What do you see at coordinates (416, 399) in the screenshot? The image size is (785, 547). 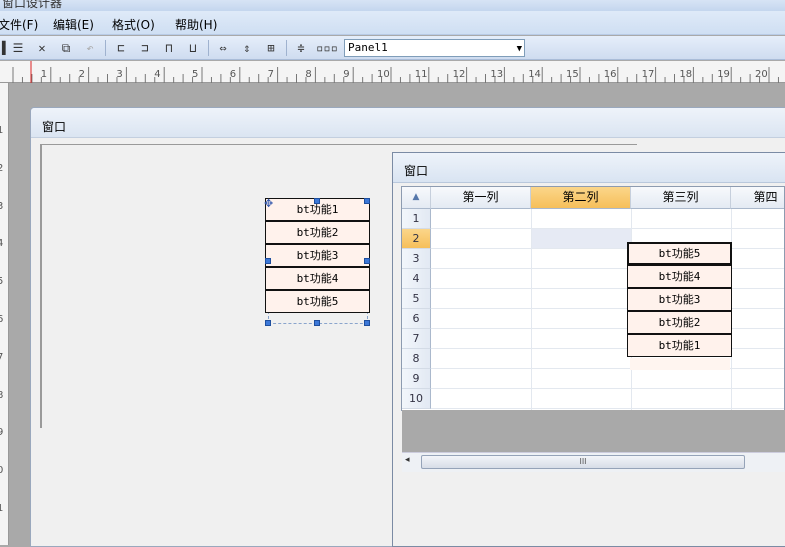 I see `row-header: 10` at bounding box center [416, 399].